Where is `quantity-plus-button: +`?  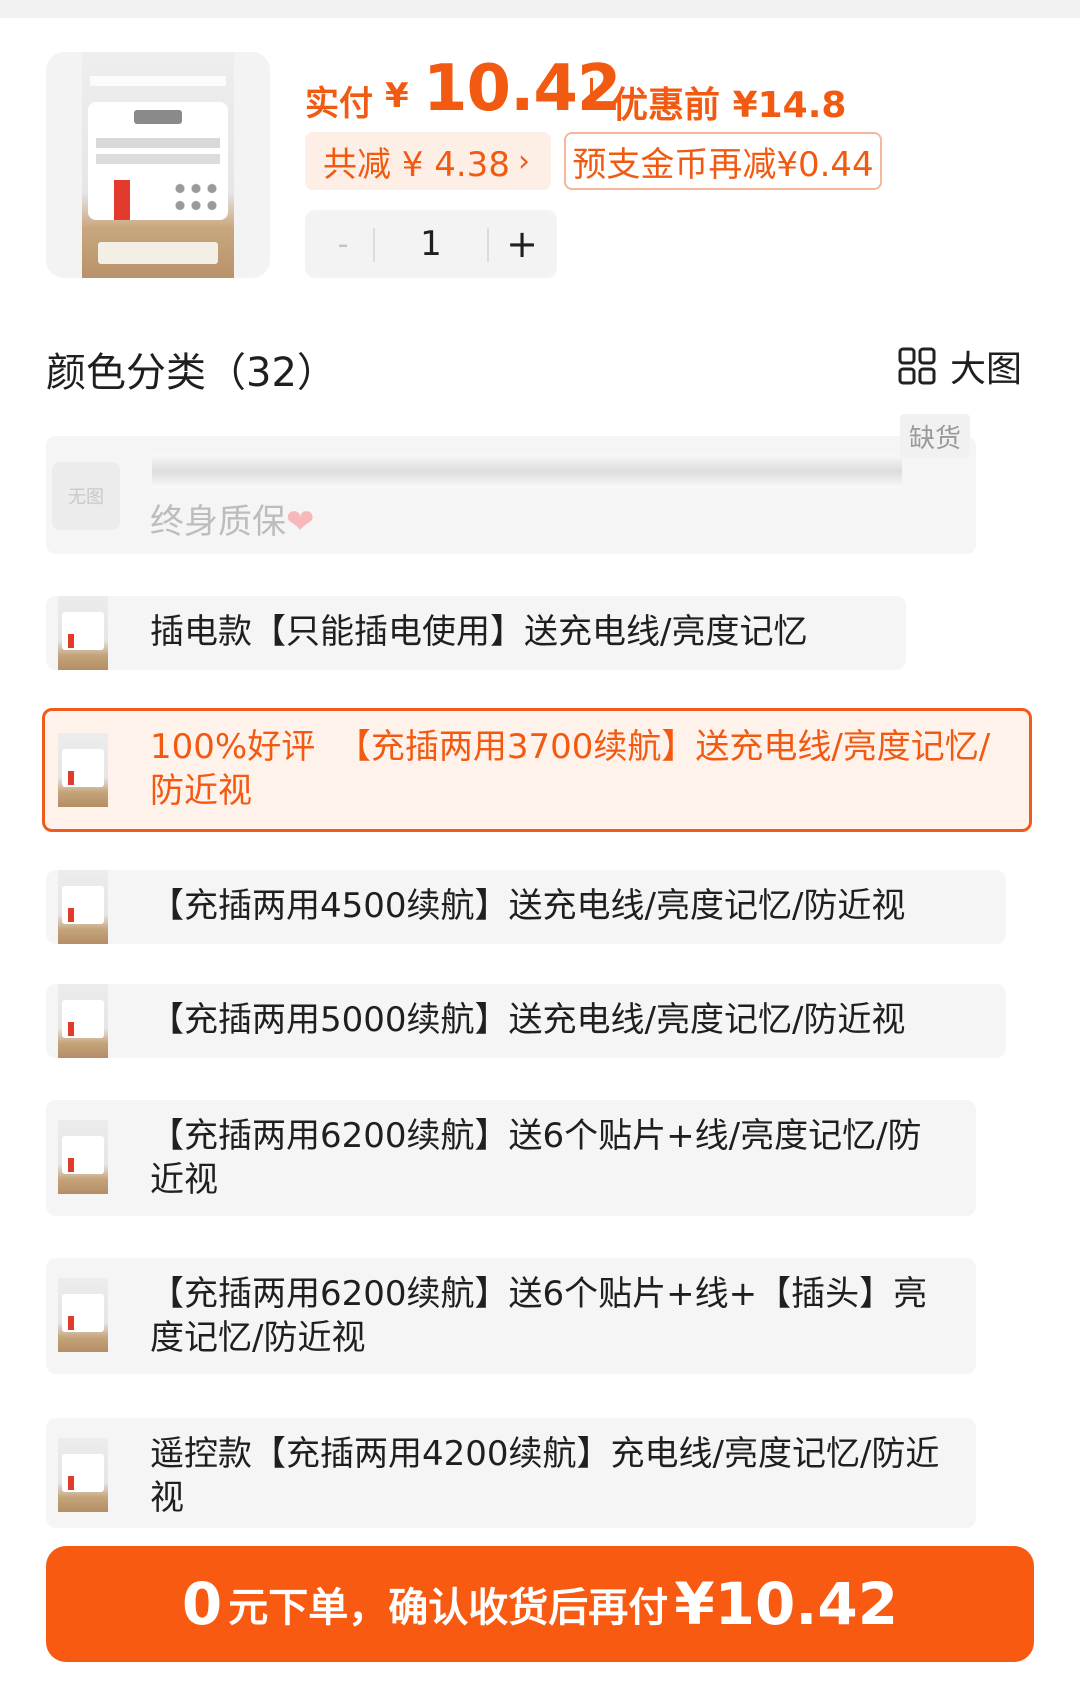
quantity-plus-button: + is located at coordinates (522, 244).